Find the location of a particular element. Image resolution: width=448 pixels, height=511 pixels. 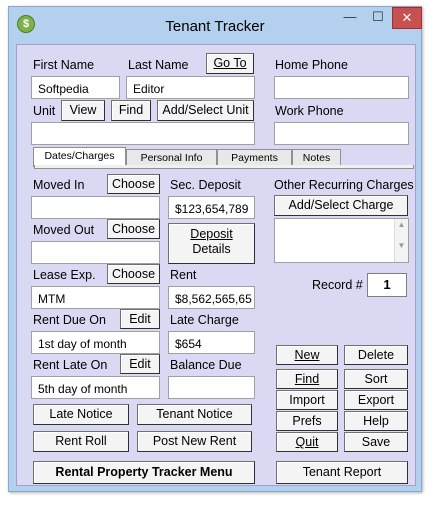

maximize-icon: ☐ is located at coordinates (378, 18).